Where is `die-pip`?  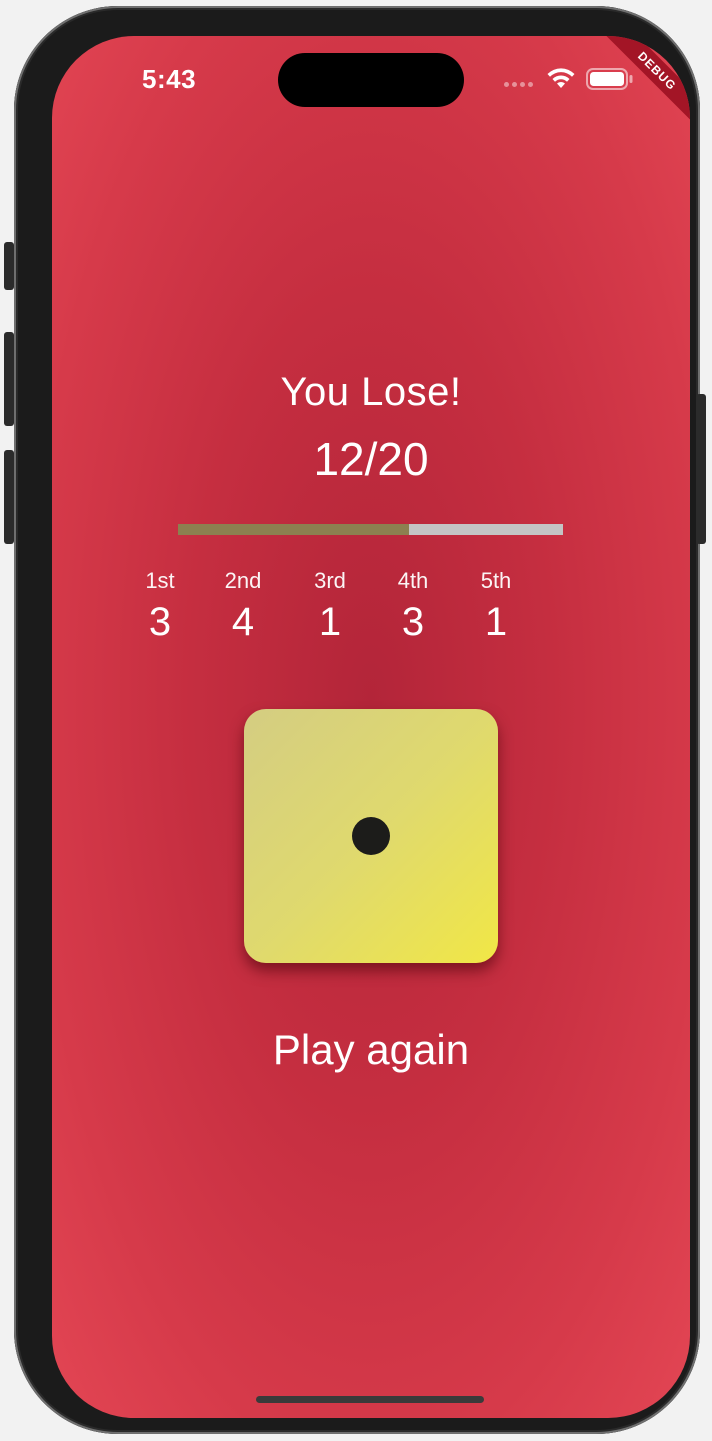 die-pip is located at coordinates (371, 836).